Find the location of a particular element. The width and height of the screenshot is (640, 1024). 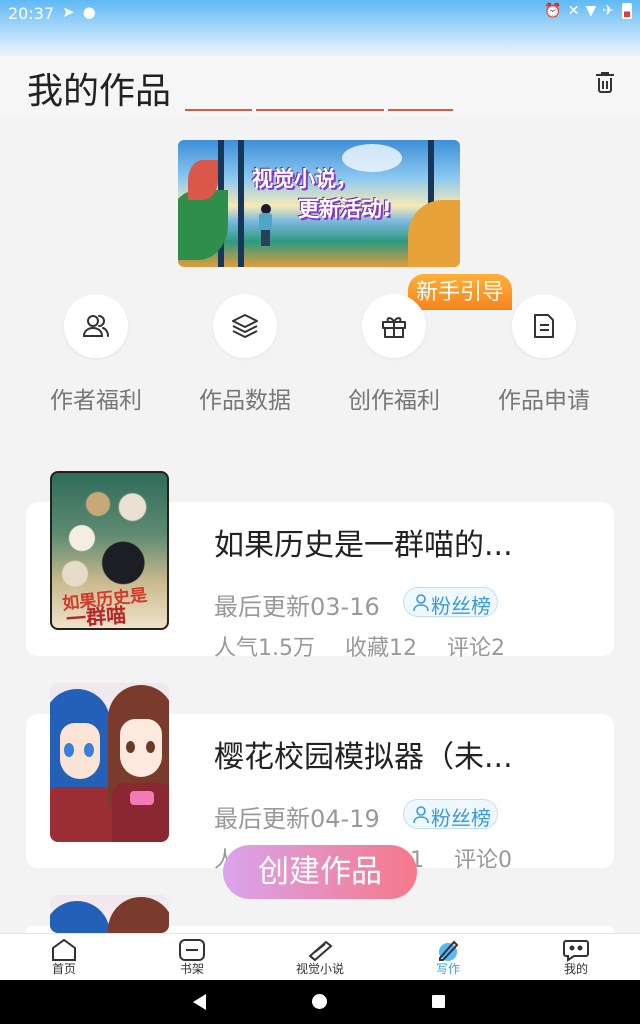

tab-label: 首页 is located at coordinates (63, 969).